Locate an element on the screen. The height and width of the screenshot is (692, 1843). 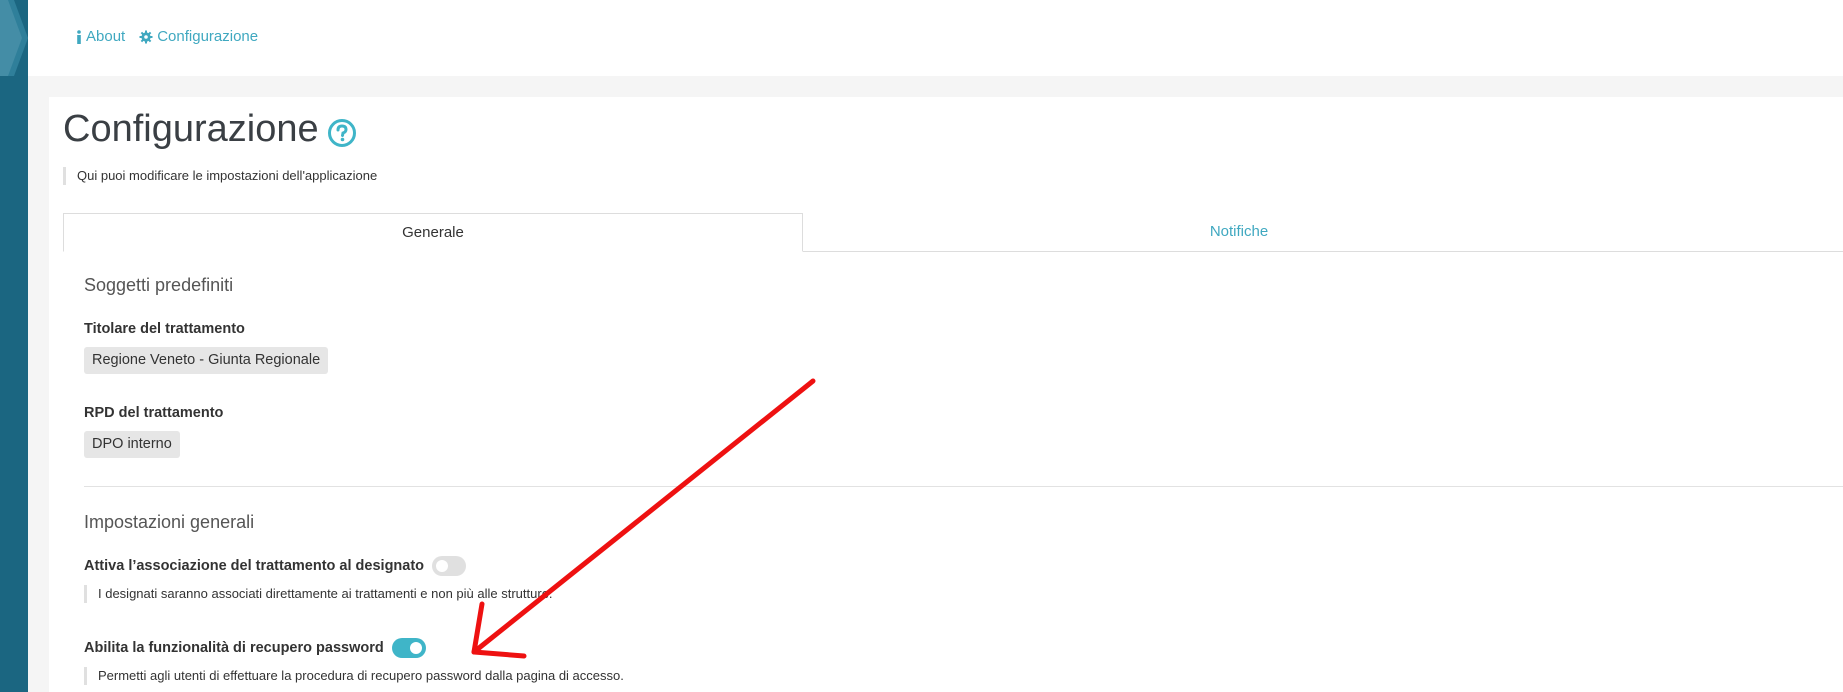
nav-config-label: Configurazione is located at coordinates (208, 36).